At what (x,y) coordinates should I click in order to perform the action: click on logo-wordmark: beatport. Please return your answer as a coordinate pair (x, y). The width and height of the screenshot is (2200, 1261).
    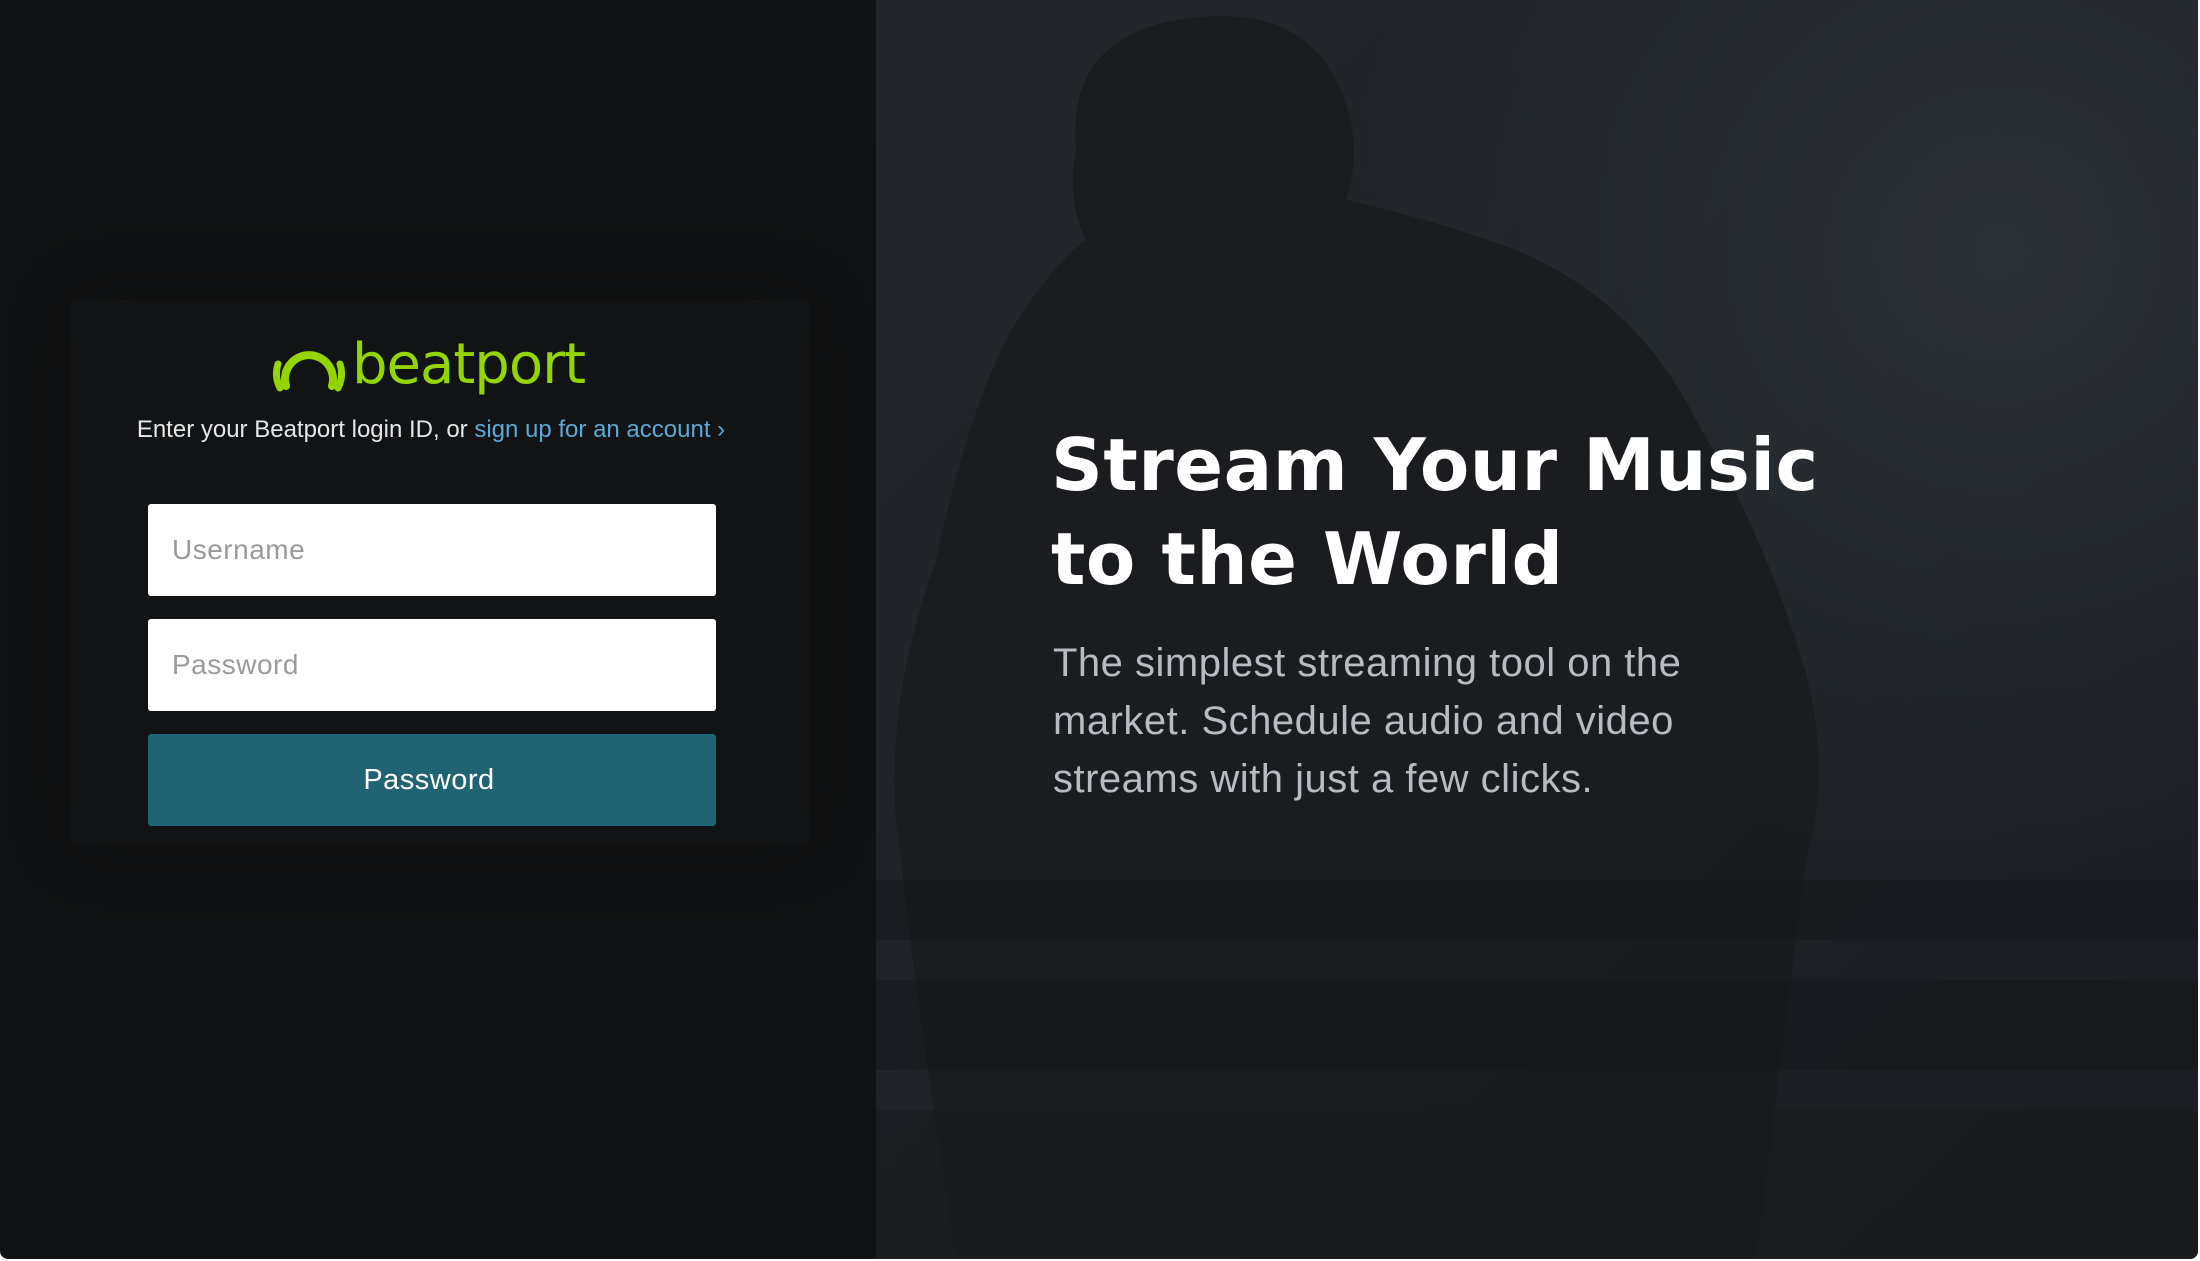
    Looking at the image, I should click on (469, 364).